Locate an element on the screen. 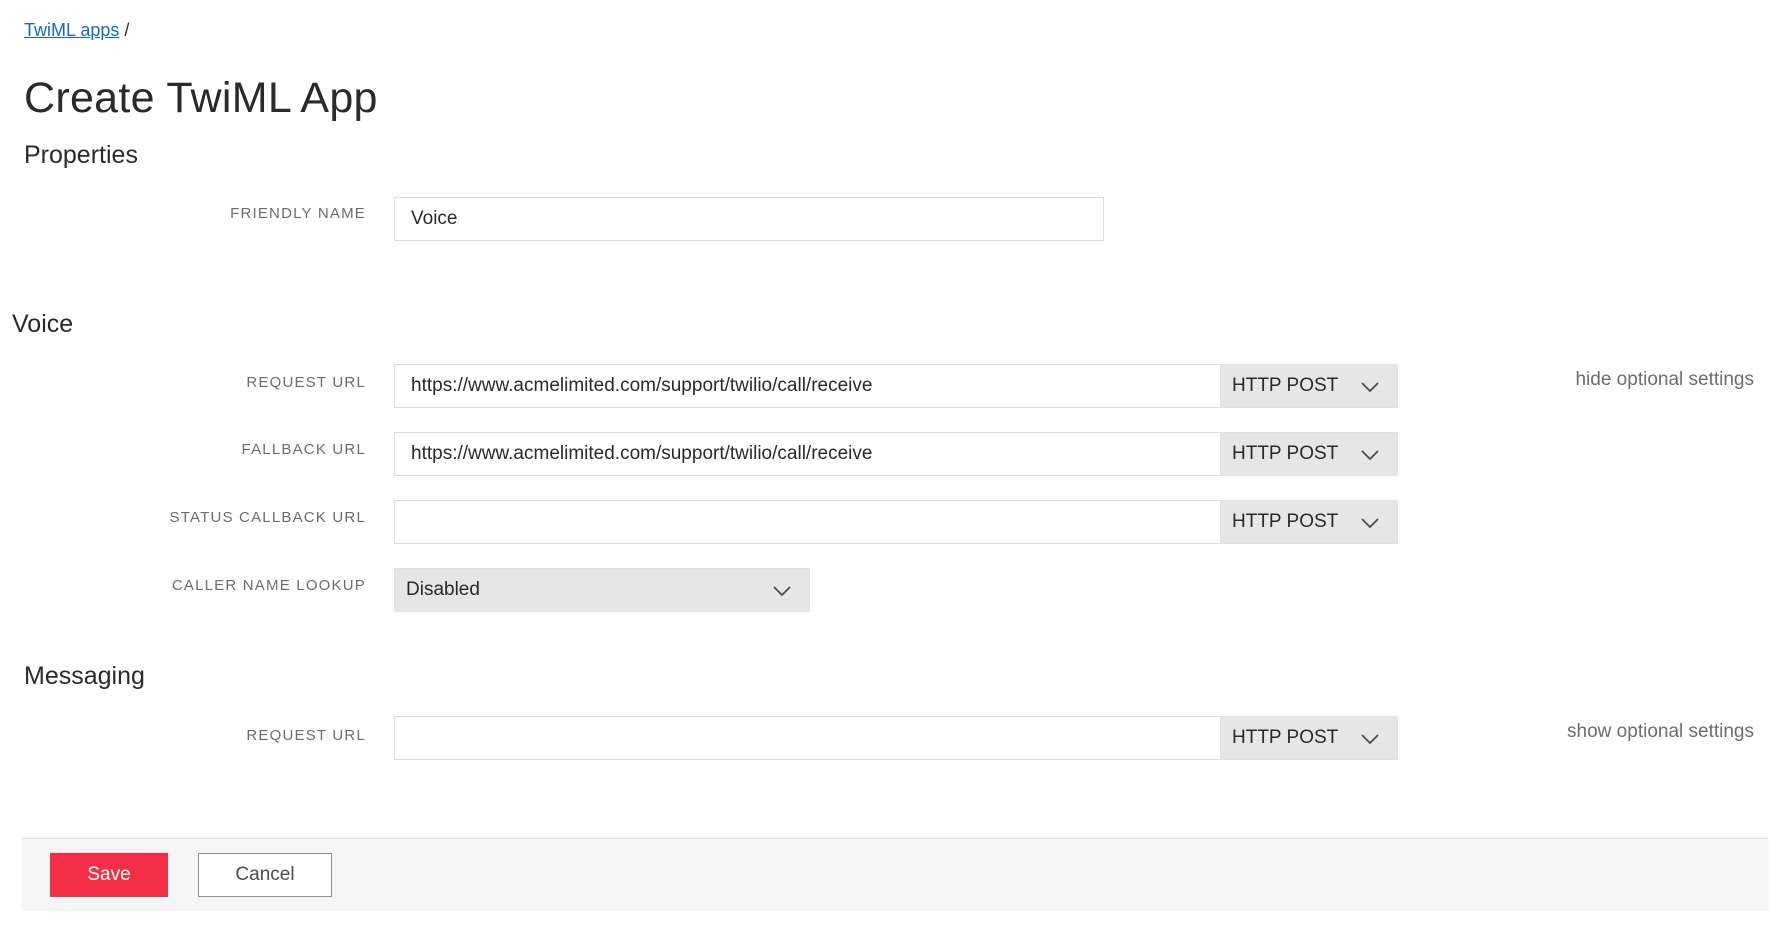 Image resolution: width=1782 pixels, height=934 pixels. messaging-request-method-select: HTTP POST is located at coordinates (1309, 738).